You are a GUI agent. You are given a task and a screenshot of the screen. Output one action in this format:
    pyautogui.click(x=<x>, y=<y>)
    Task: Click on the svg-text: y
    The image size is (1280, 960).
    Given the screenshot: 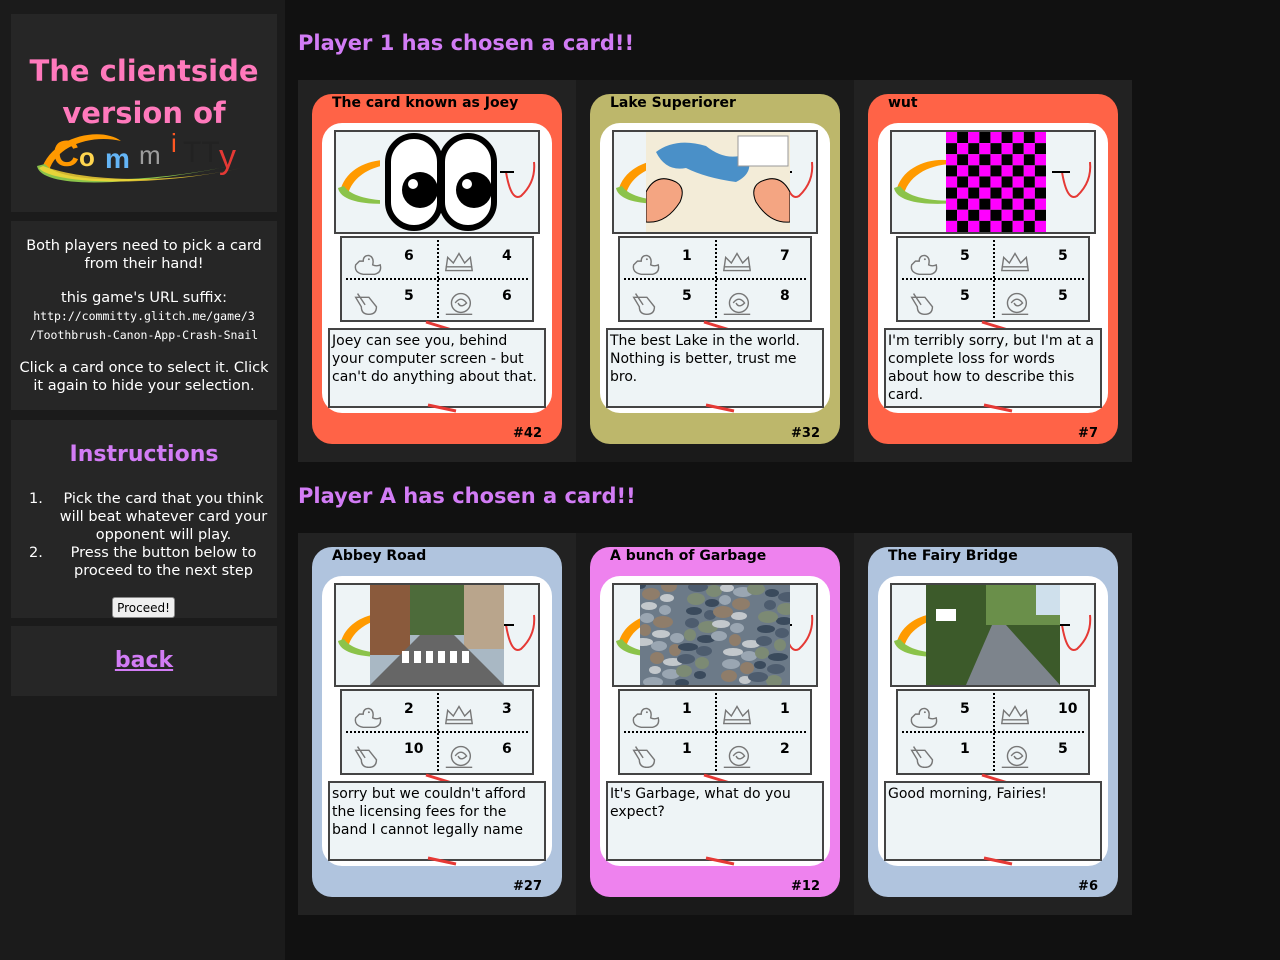 What is the action you would take?
    pyautogui.click(x=227, y=157)
    